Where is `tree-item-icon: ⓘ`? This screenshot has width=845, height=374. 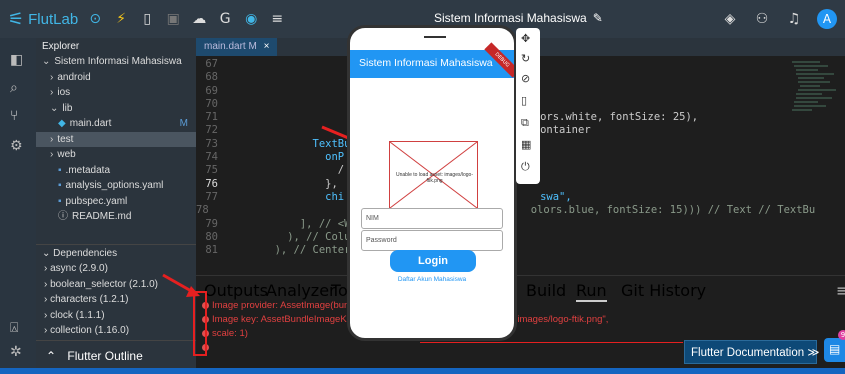
tree-item-icon: ⓘ is located at coordinates (63, 216).